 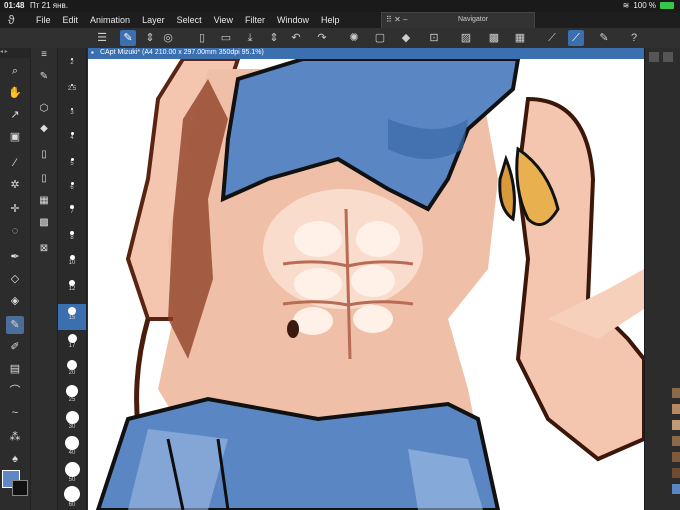 What do you see at coordinates (274, 38) in the screenshot?
I see `export-chevron-icon: ⇕` at bounding box center [274, 38].